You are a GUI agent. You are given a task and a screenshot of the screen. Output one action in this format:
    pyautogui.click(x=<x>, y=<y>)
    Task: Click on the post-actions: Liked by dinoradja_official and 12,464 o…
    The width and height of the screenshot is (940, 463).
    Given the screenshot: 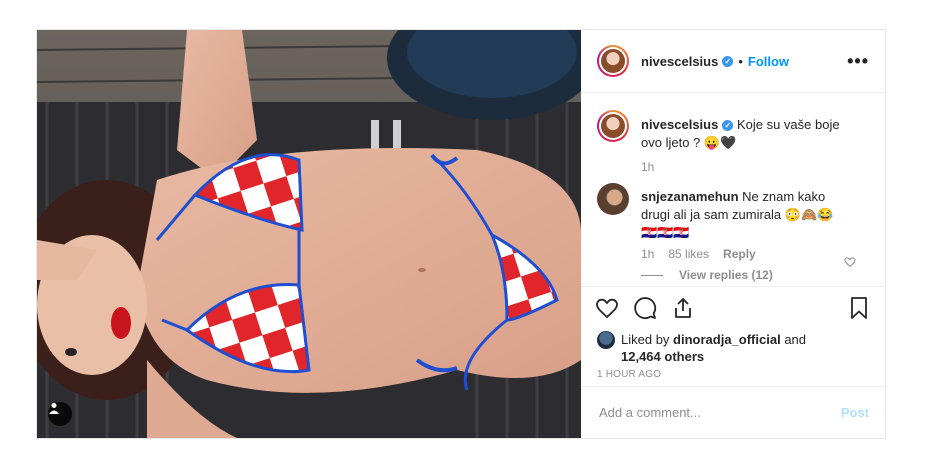 What is the action you would take?
    pyautogui.click(x=733, y=336)
    